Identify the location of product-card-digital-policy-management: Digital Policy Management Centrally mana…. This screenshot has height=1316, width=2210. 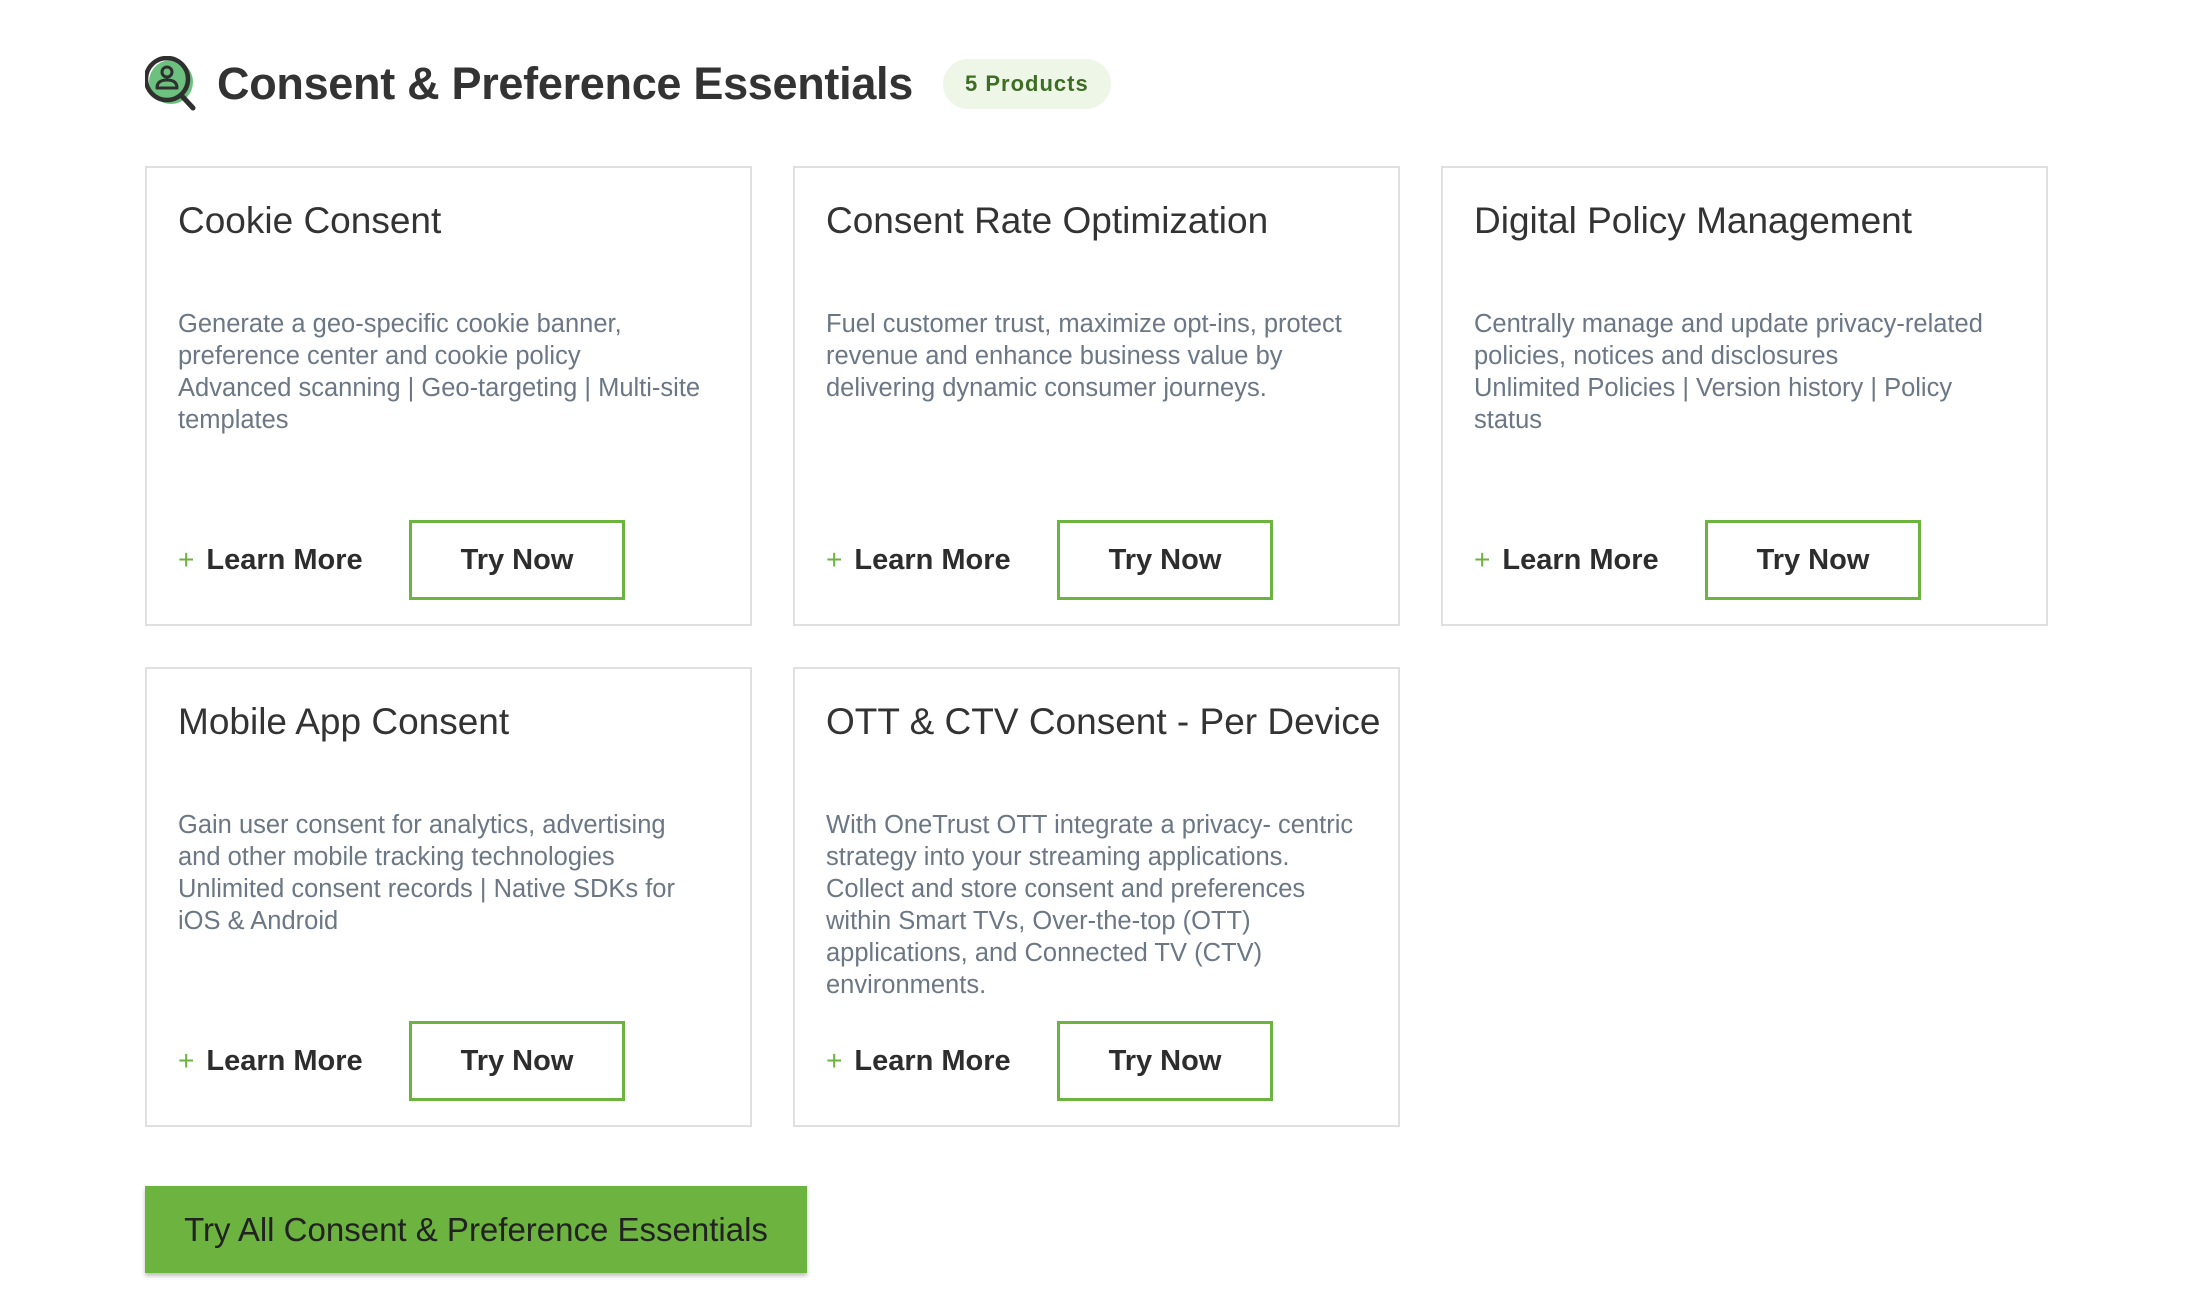
(1744, 396).